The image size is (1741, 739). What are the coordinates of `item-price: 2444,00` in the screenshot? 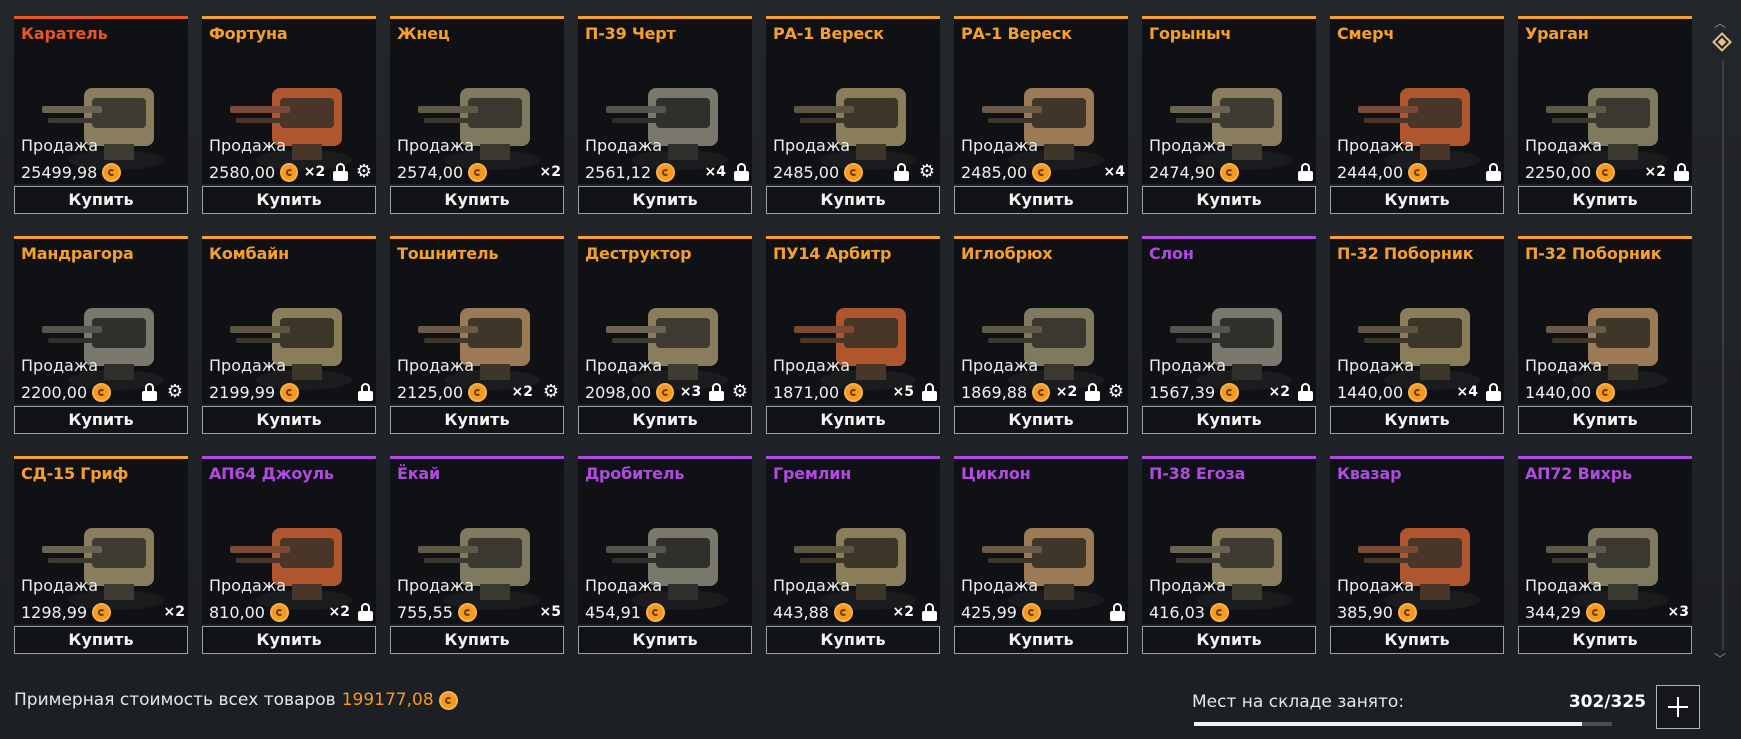 It's located at (1370, 172).